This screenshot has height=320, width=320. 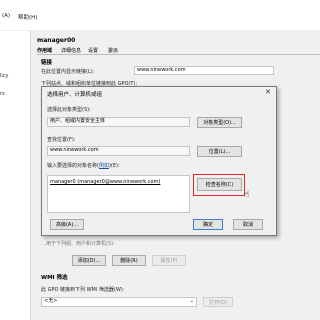 What do you see at coordinates (219, 184) in the screenshot?
I see `check-names-button: 检查名称(C)` at bounding box center [219, 184].